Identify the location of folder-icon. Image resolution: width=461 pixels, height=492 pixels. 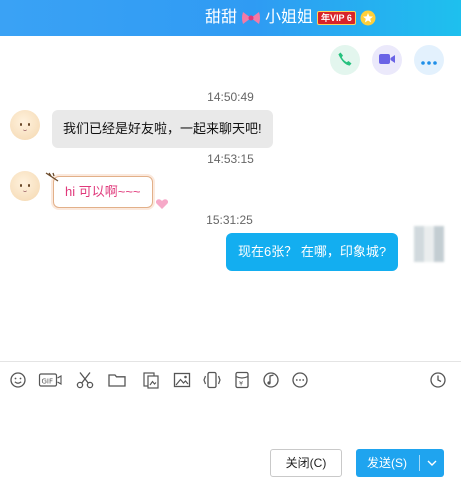
(117, 380).